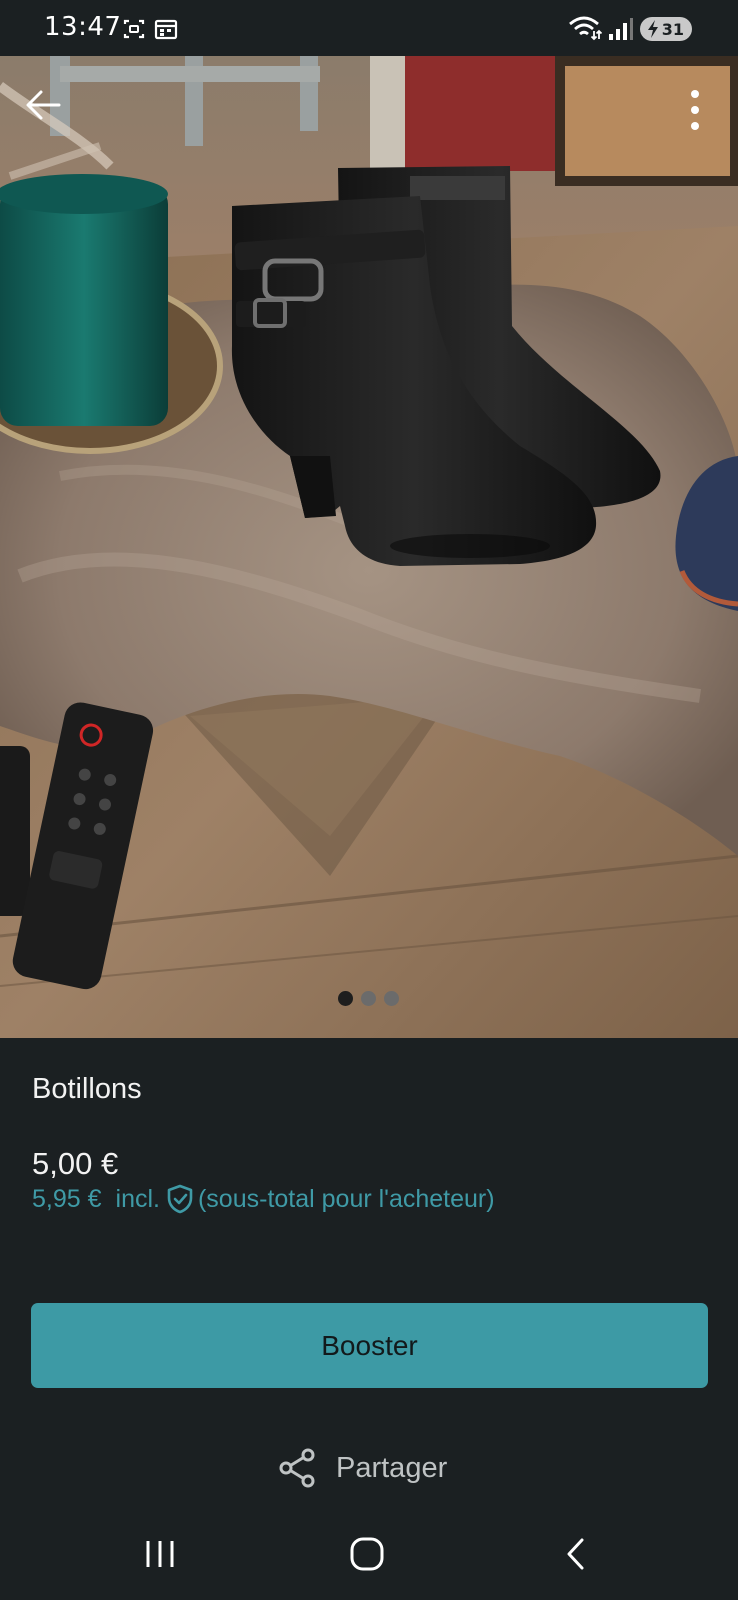 The height and width of the screenshot is (1600, 738). I want to click on back-arrow-icon, so click(43, 105).